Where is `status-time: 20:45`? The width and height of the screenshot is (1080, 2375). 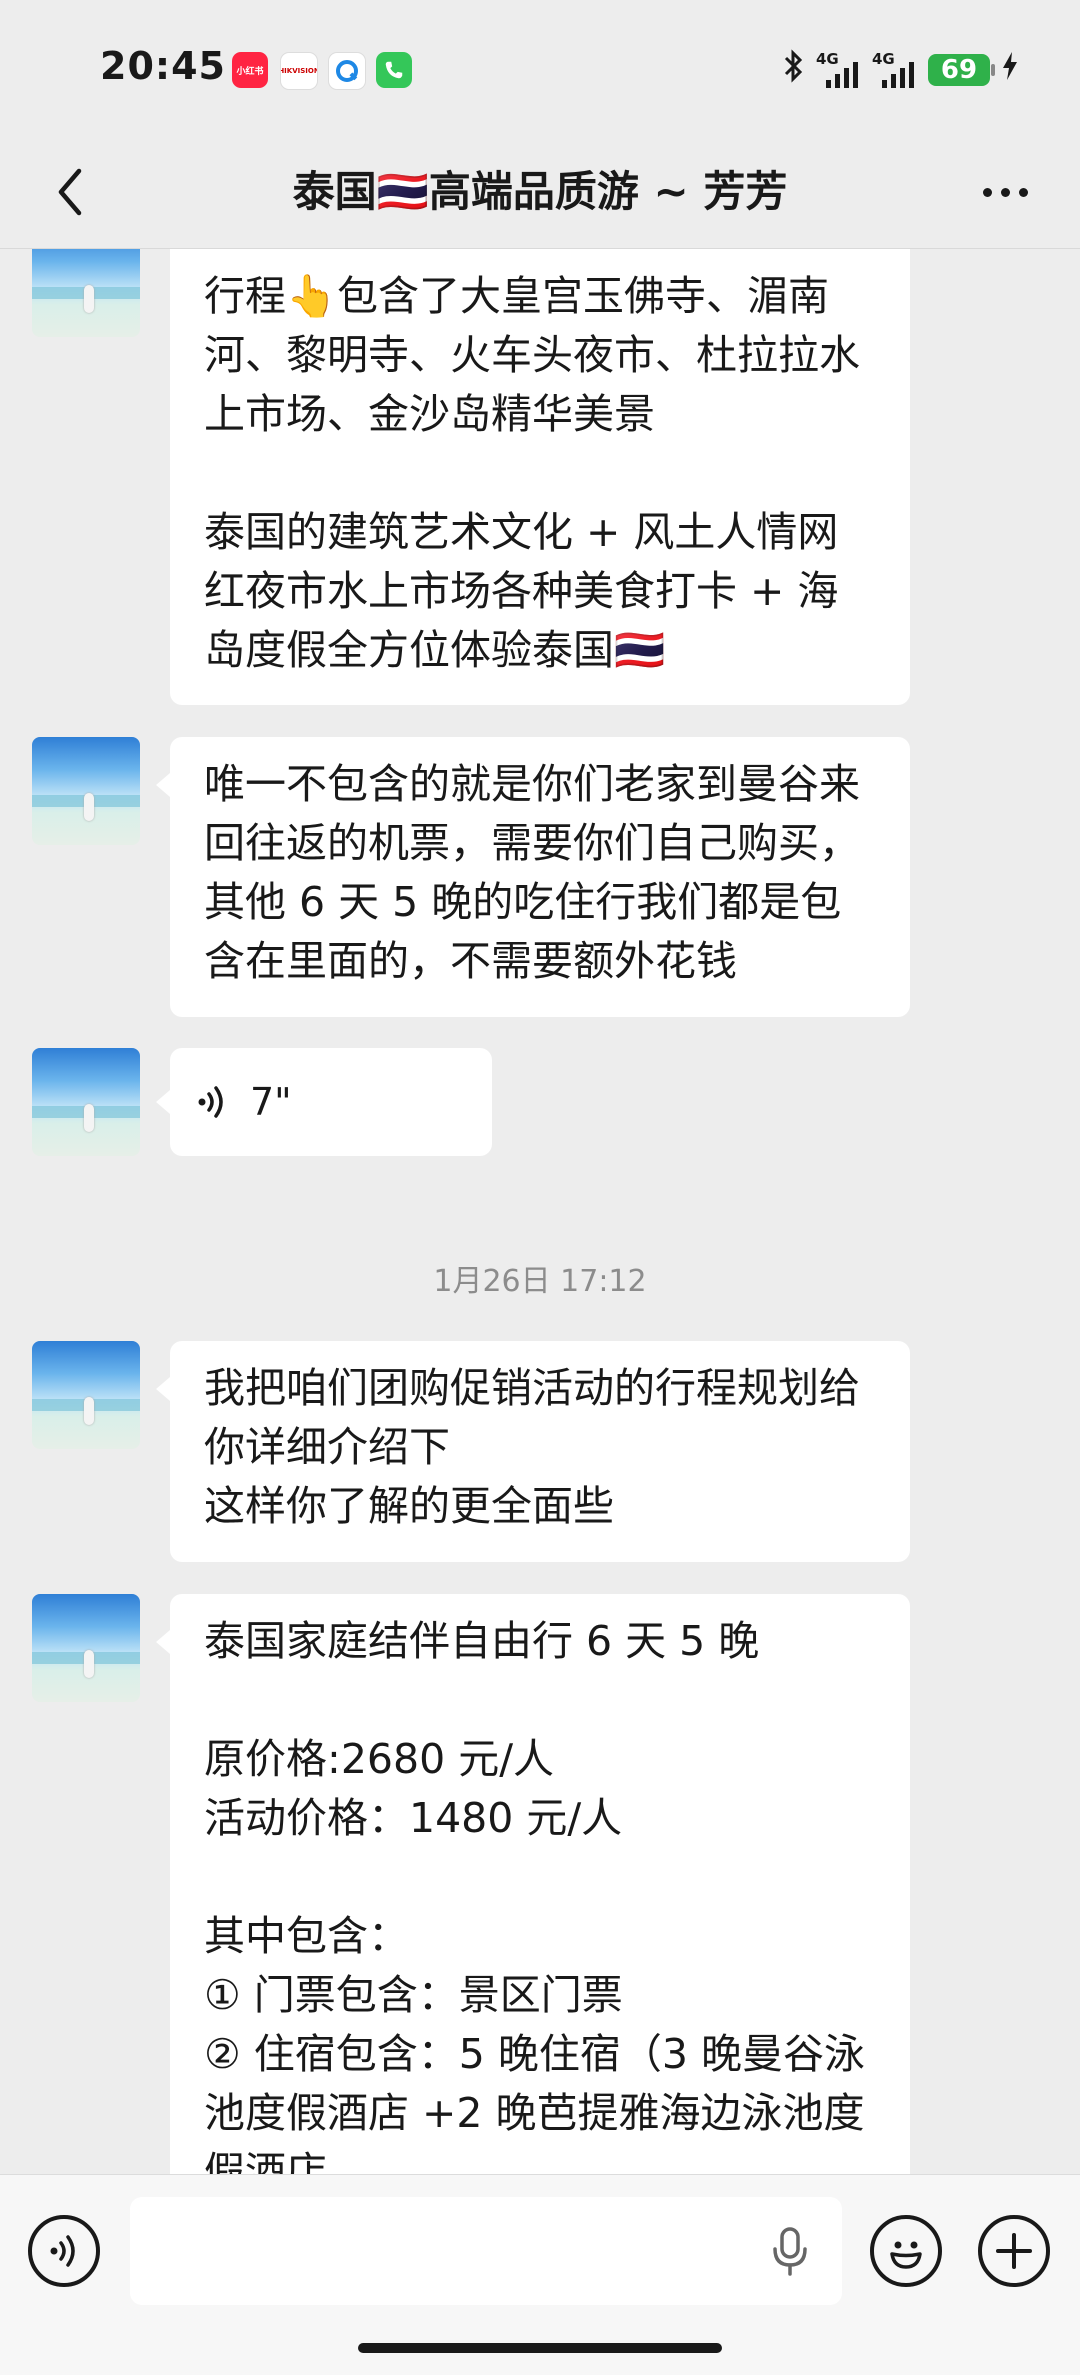
status-time: 20:45 is located at coordinates (163, 66).